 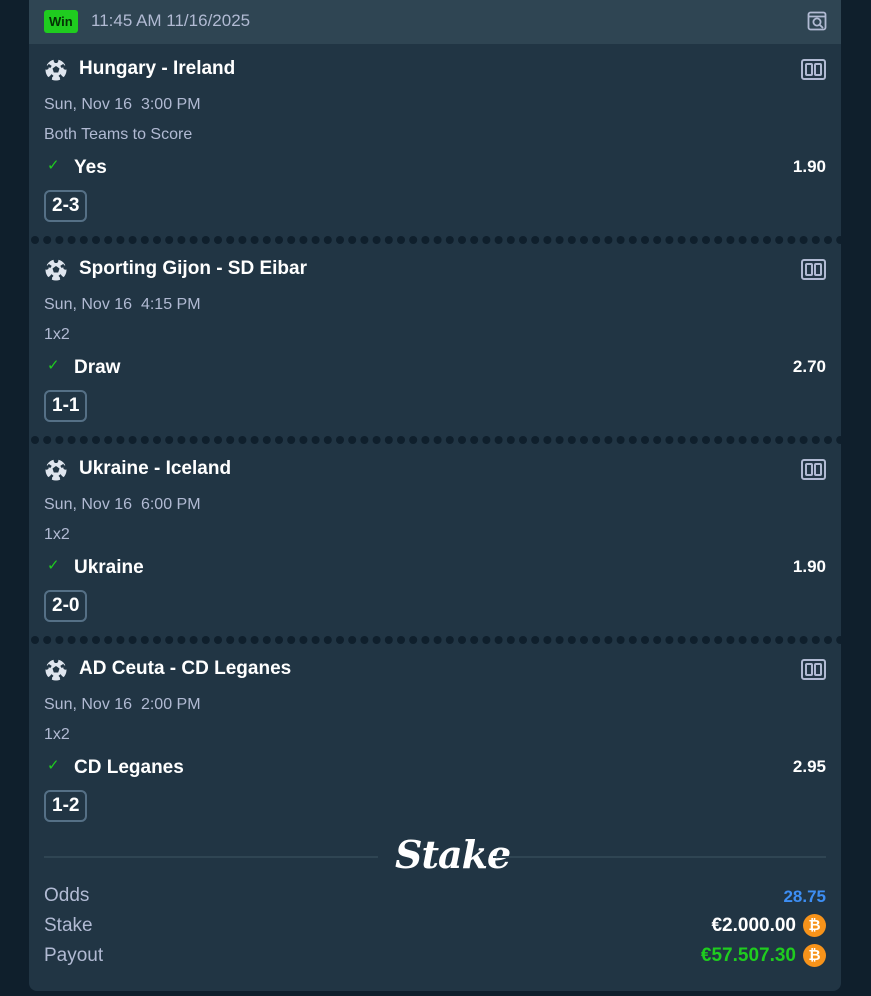 What do you see at coordinates (817, 21) in the screenshot?
I see `search-icon` at bounding box center [817, 21].